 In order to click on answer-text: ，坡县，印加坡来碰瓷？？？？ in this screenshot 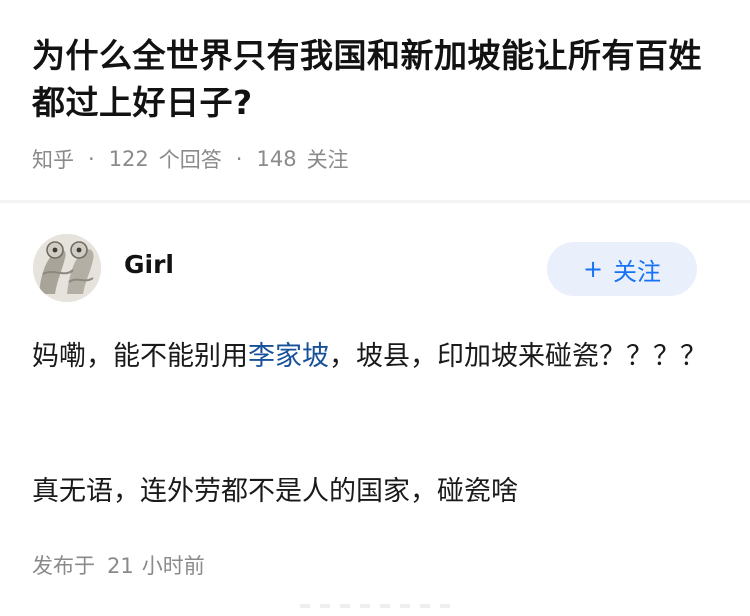, I will do `click(518, 356)`.